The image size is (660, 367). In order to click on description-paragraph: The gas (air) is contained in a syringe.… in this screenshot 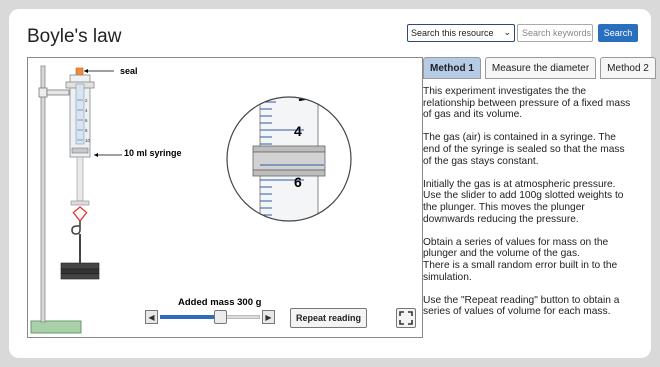, I will do `click(524, 149)`.